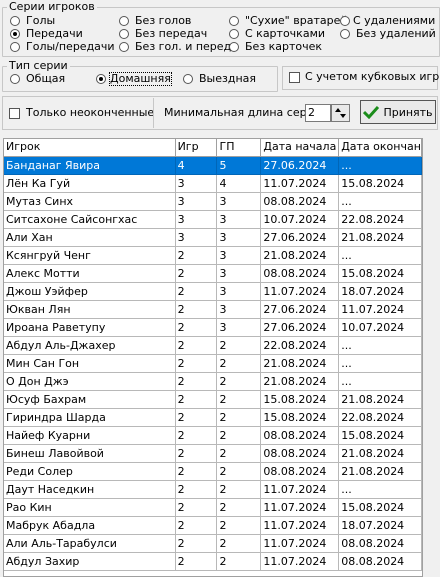  I want to click on table-row: Найеф Куарни 2 2 08.08.2024 15.08.2024, so click(213, 436).